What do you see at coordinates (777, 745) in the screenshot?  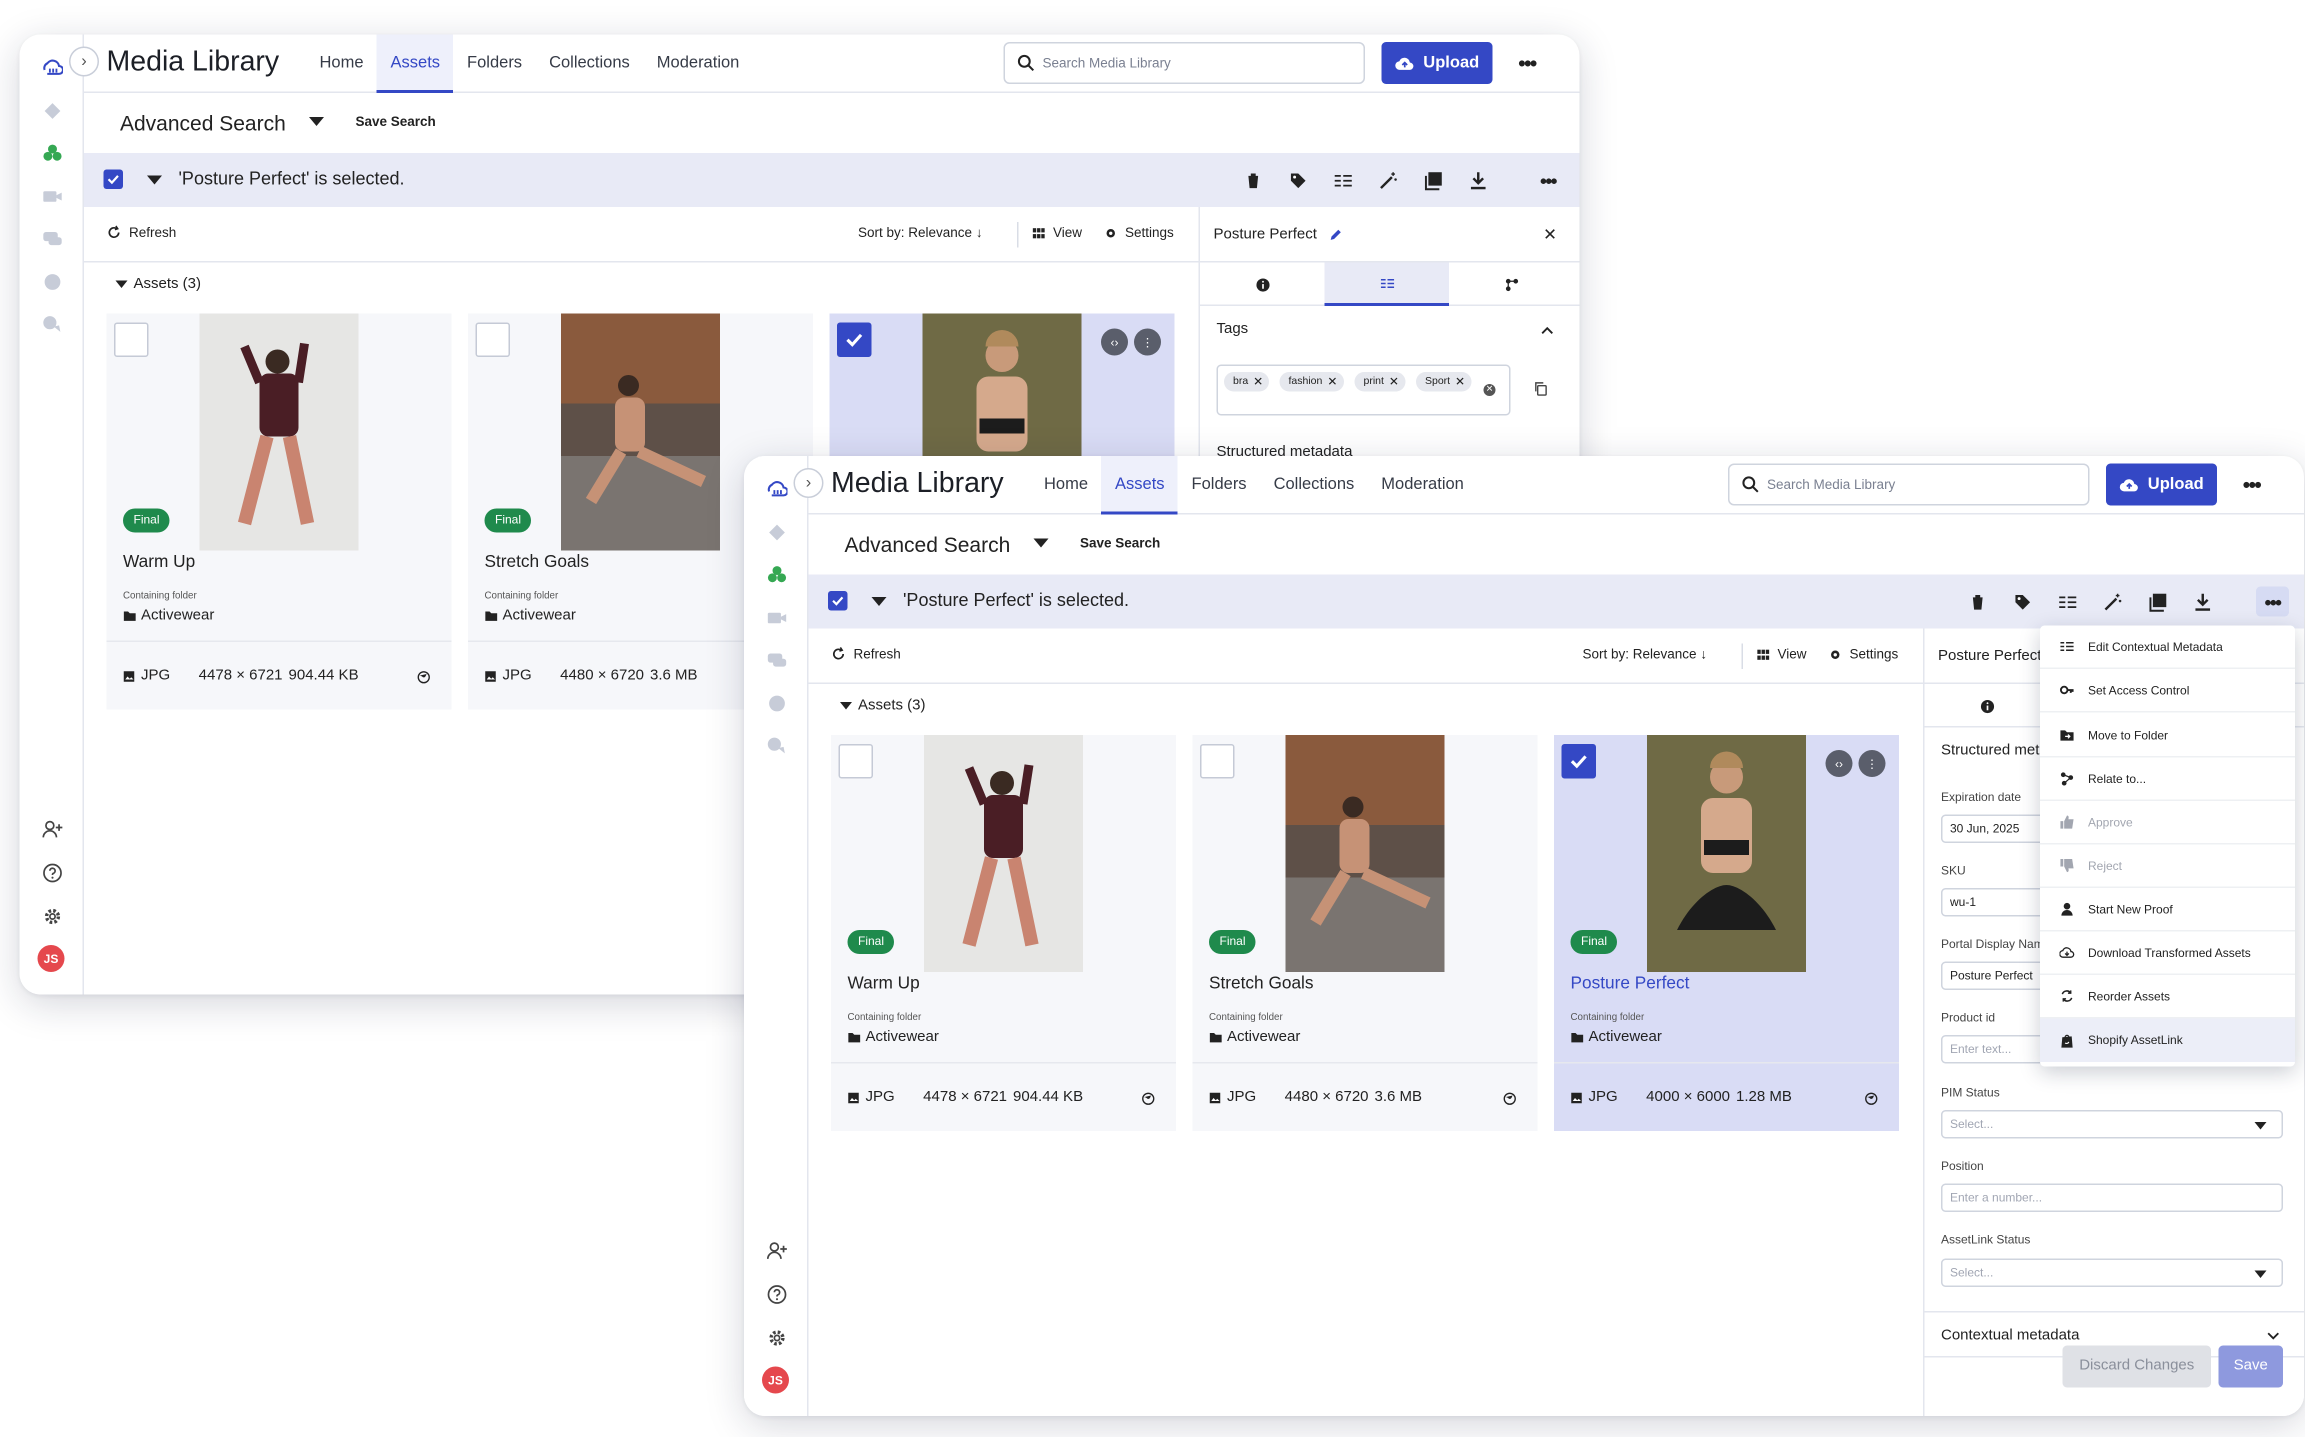 I see `support-icon` at bounding box center [777, 745].